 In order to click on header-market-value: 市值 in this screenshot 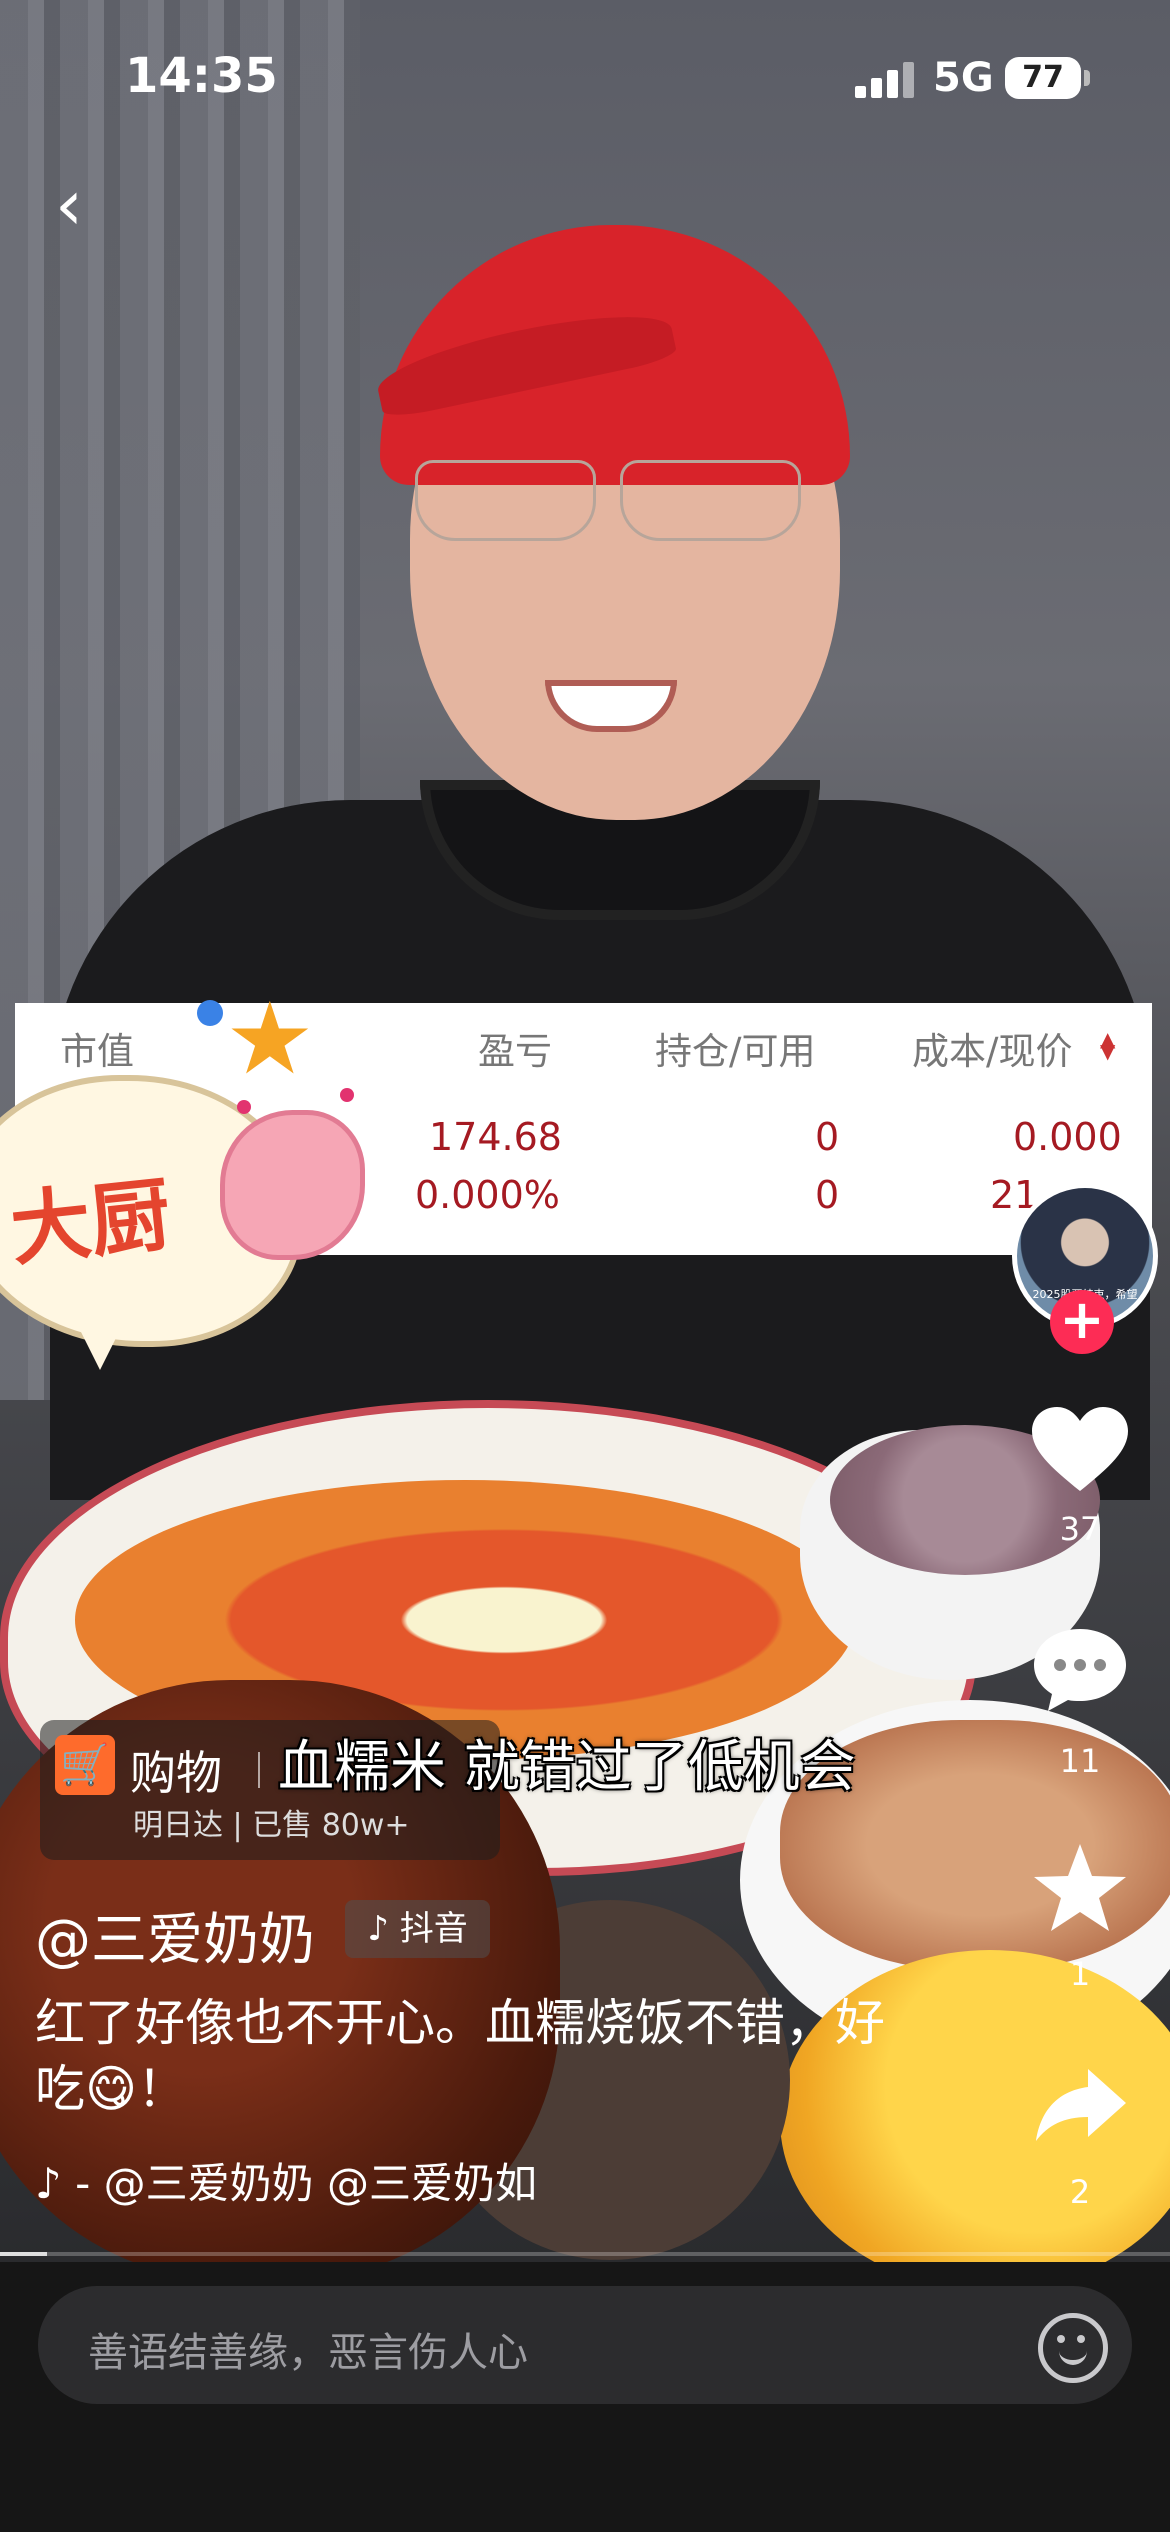, I will do `click(97, 1051)`.